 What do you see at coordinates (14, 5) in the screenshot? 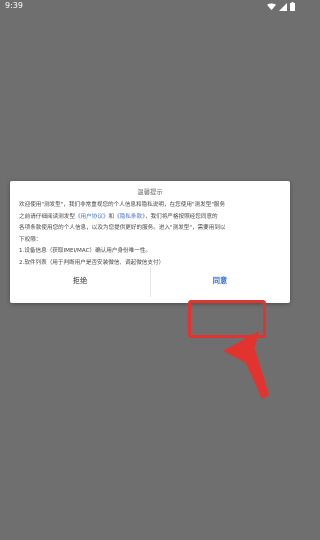
I see `status-time: 9:39` at bounding box center [14, 5].